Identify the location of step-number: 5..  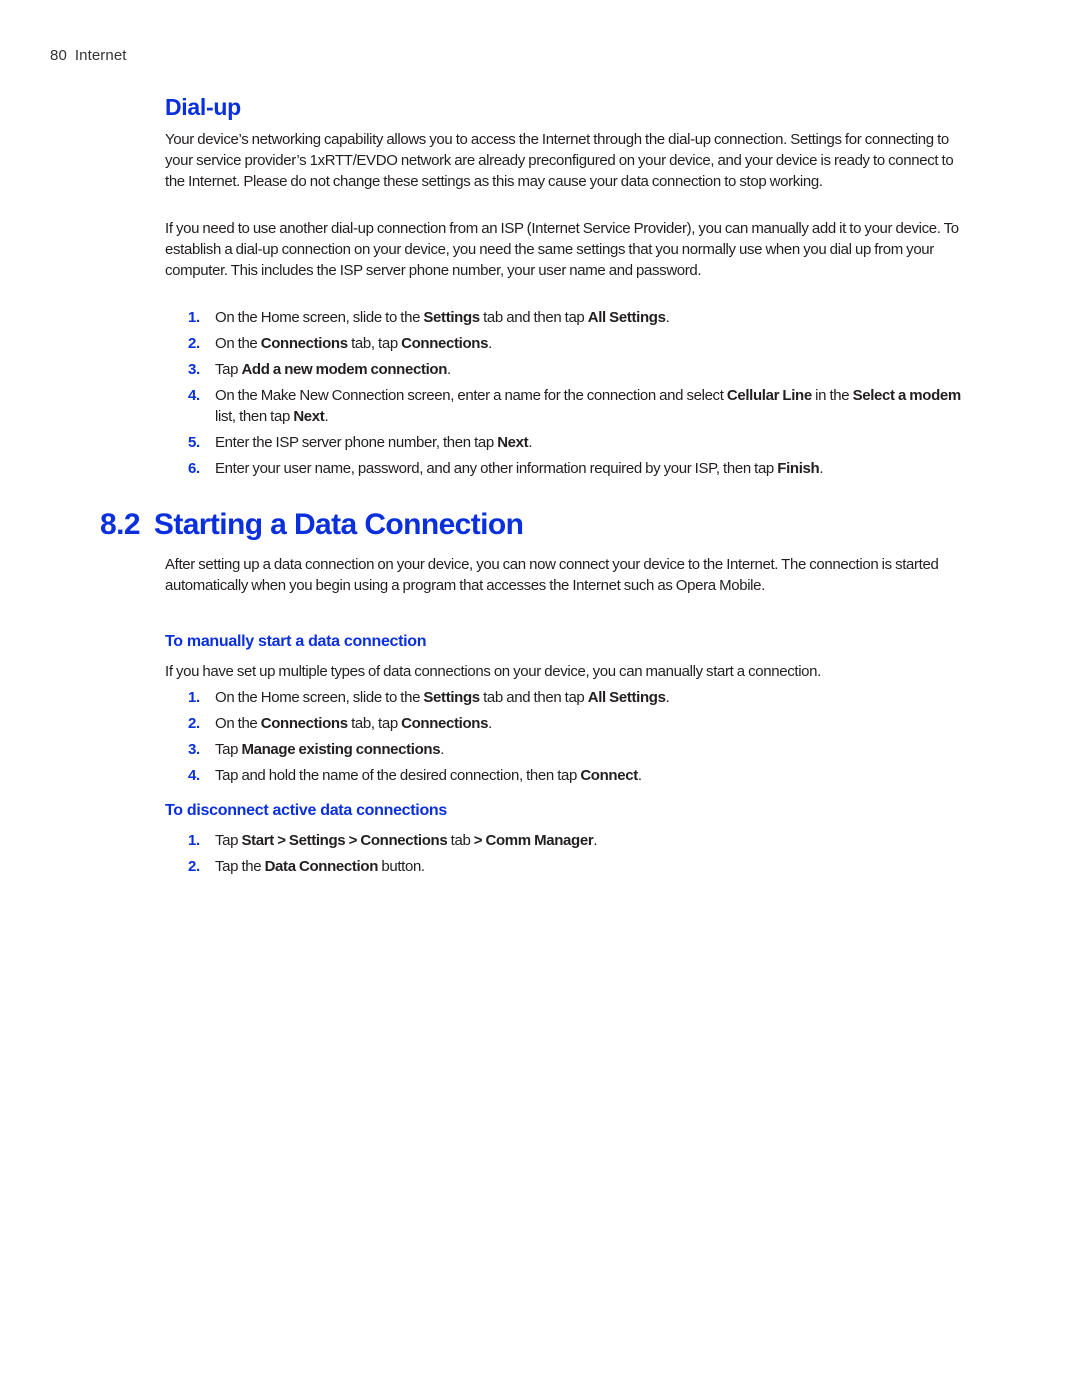
(194, 442).